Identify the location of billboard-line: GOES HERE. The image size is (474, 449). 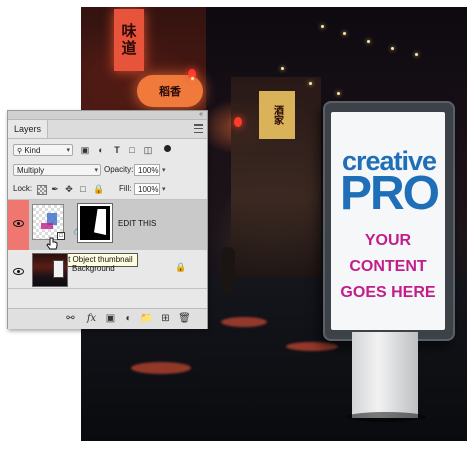
(388, 292).